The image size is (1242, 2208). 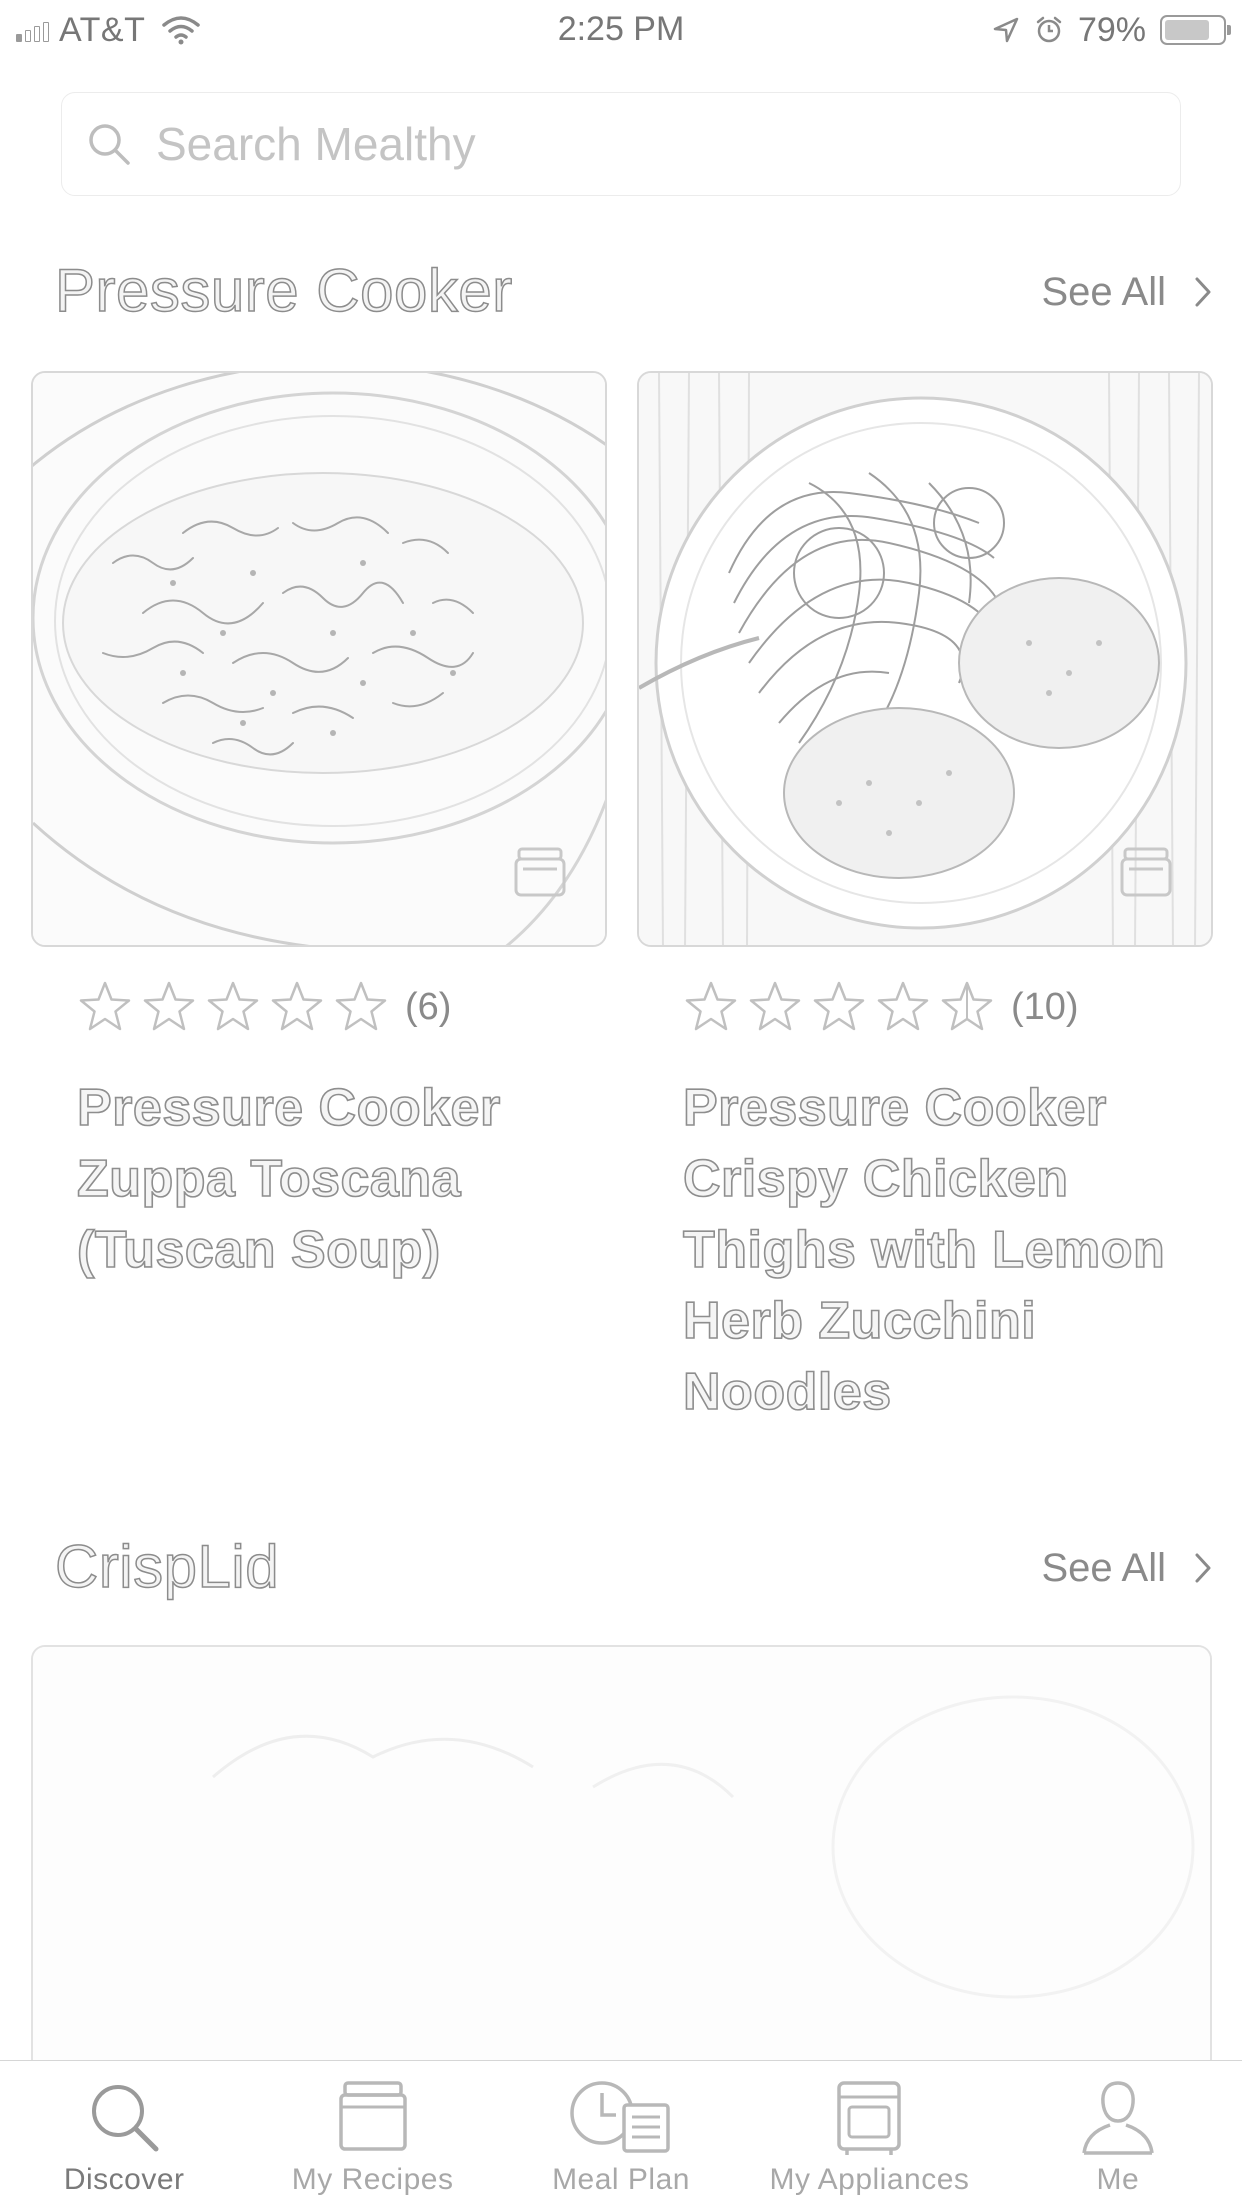 I want to click on battery-icon, so click(x=1195, y=30).